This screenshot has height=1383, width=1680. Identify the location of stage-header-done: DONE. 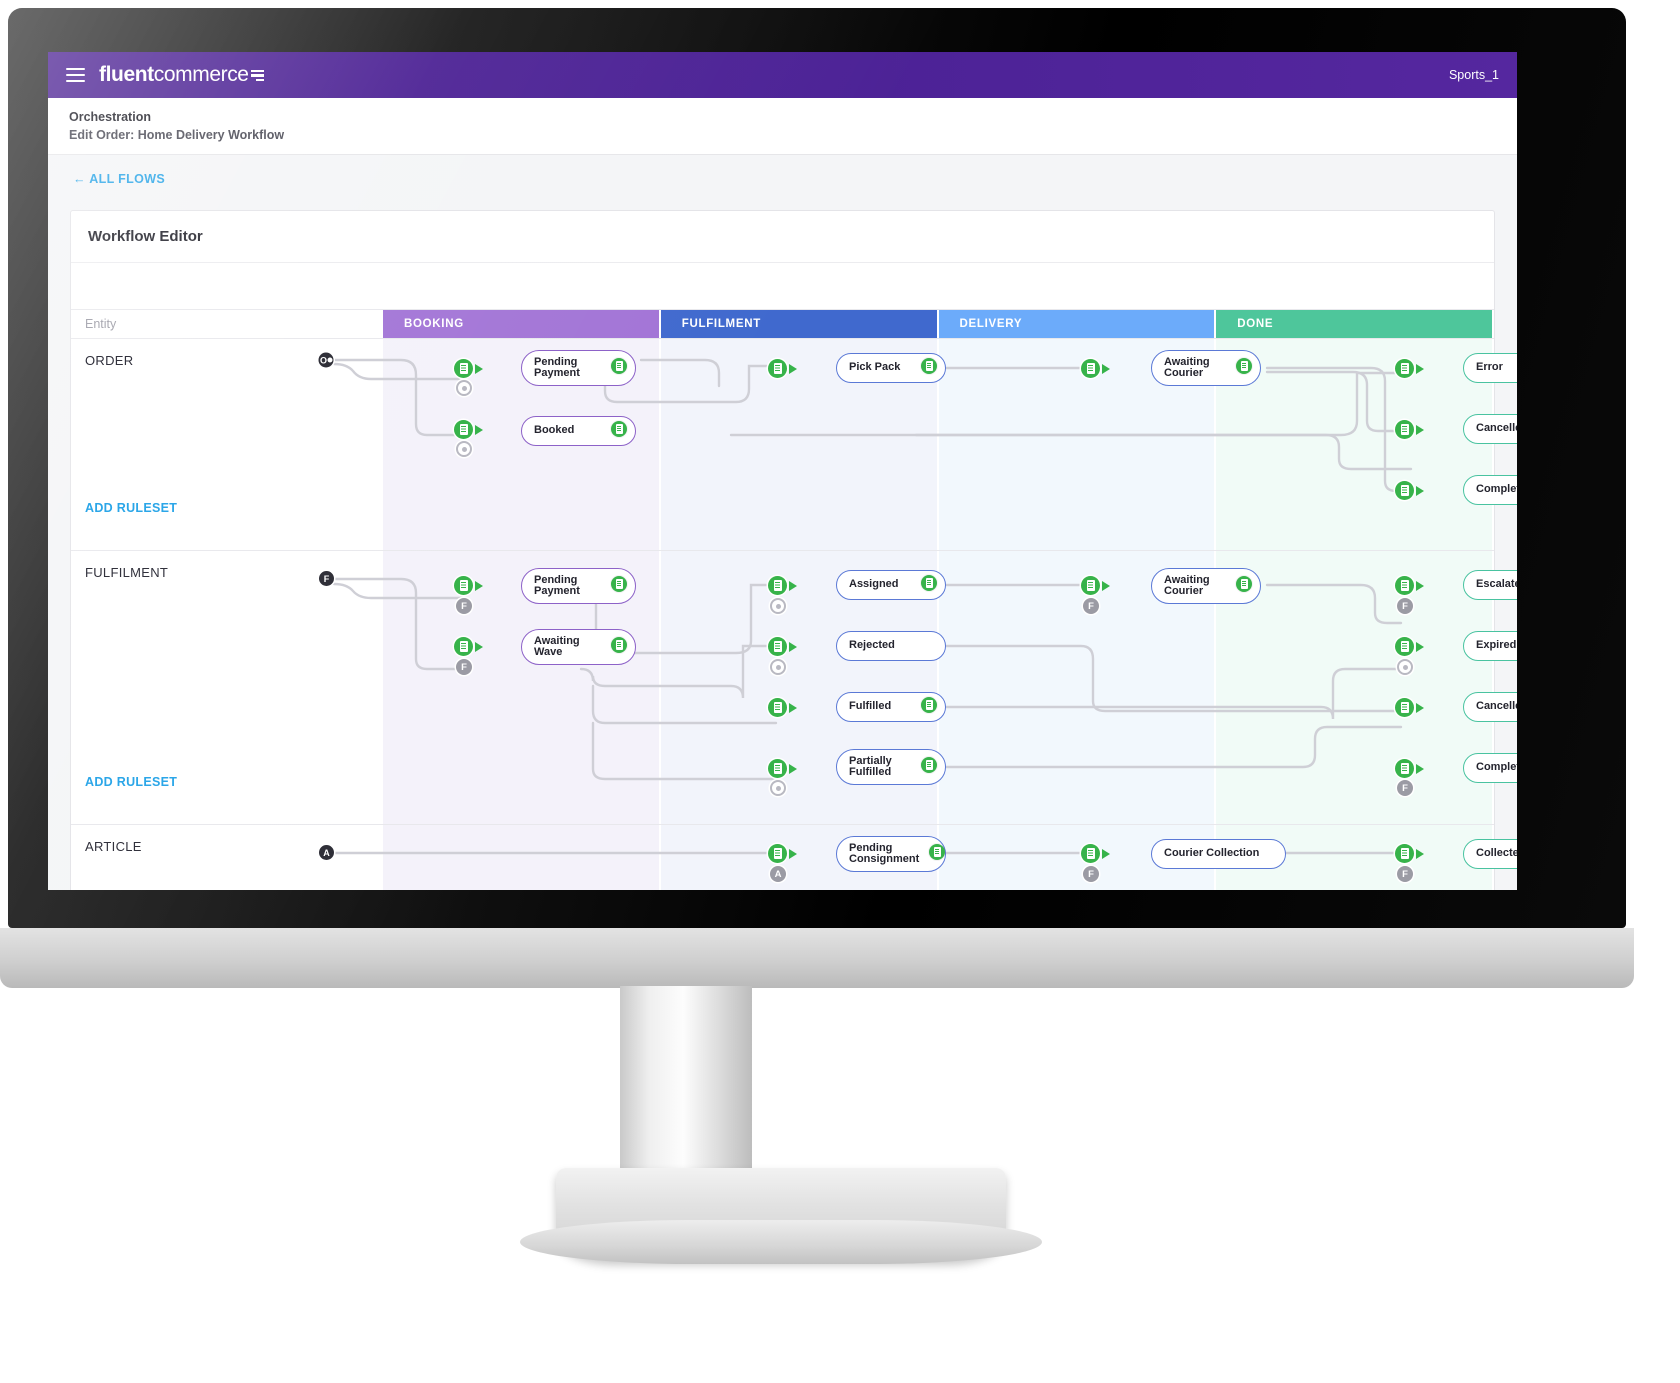
(1355, 324).